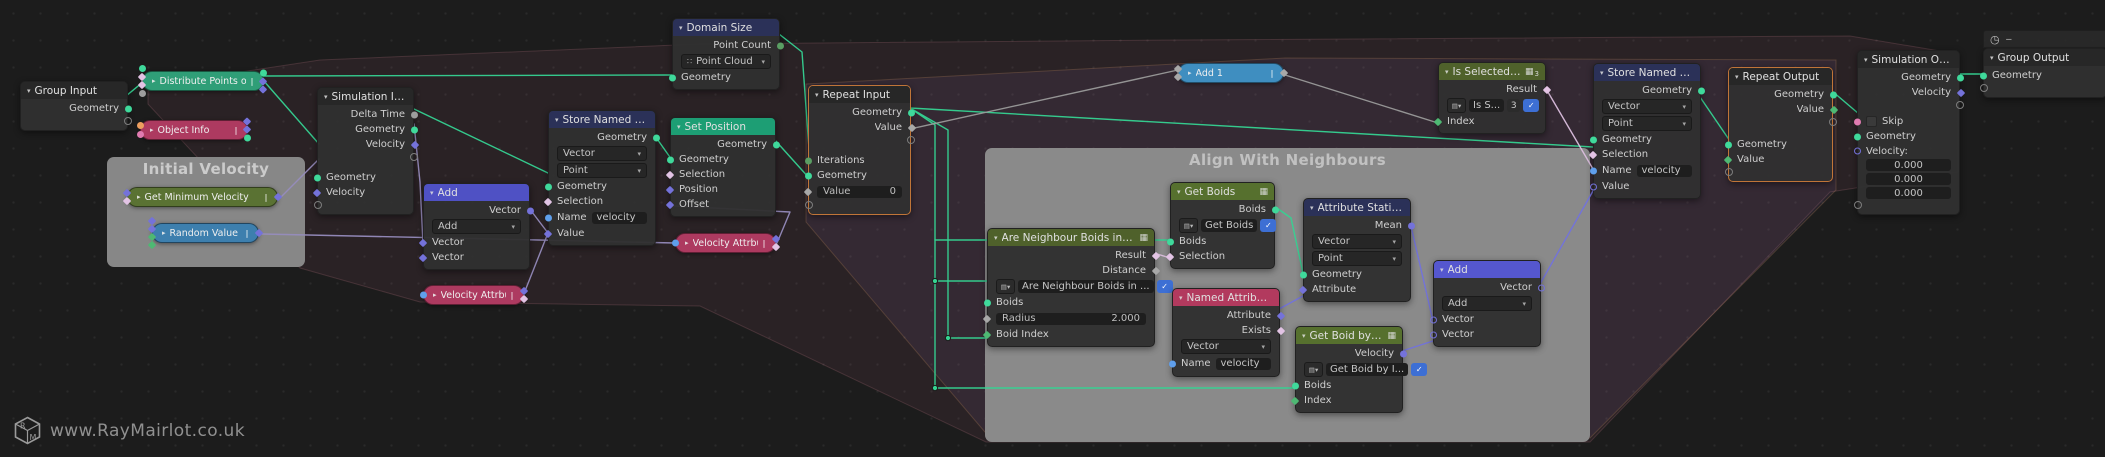  What do you see at coordinates (726, 243) in the screenshot?
I see `node-velocity-attribute-2: ▸Velocity Attrbute ∥` at bounding box center [726, 243].